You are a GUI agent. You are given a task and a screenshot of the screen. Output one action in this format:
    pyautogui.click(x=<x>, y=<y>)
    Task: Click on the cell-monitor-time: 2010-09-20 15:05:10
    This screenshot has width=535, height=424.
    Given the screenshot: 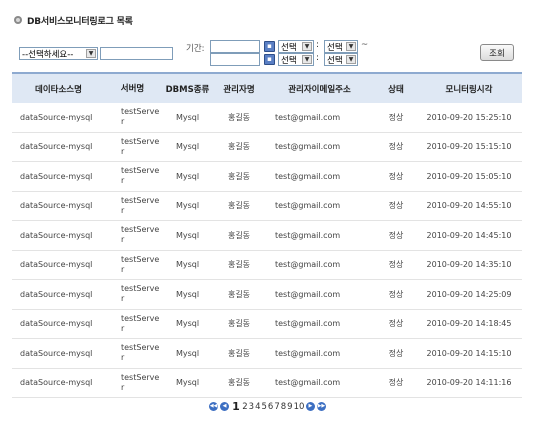 What is the action you would take?
    pyautogui.click(x=469, y=176)
    